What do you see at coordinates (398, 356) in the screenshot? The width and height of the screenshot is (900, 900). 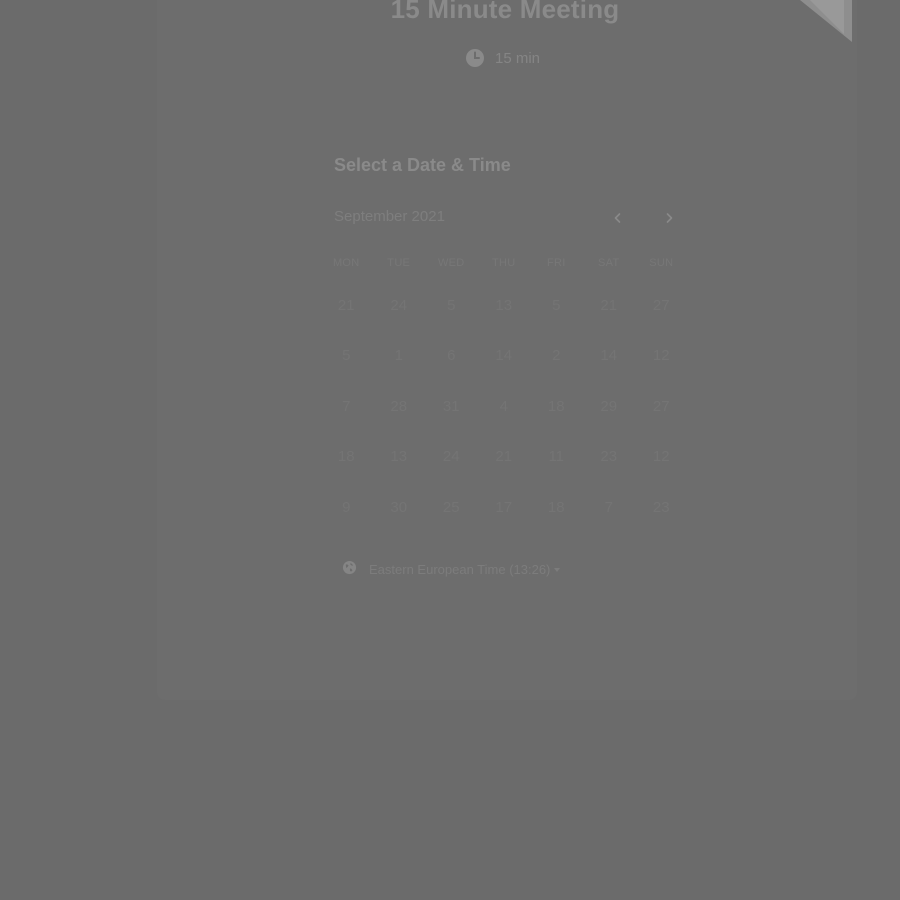 I see `calendar-day: 1` at bounding box center [398, 356].